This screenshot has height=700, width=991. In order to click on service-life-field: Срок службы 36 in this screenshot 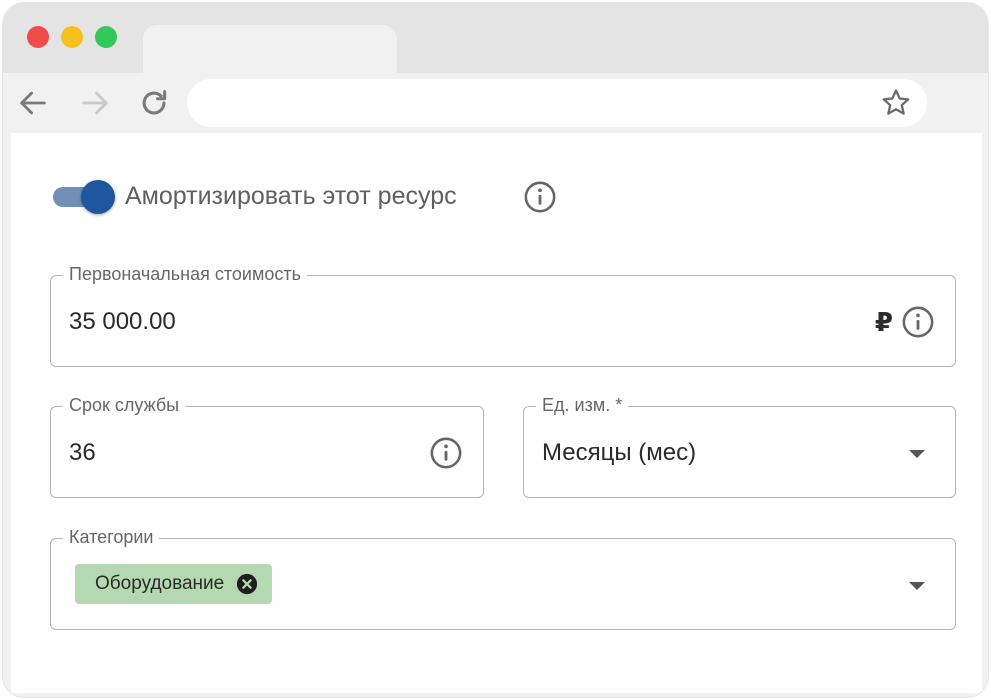, I will do `click(267, 445)`.